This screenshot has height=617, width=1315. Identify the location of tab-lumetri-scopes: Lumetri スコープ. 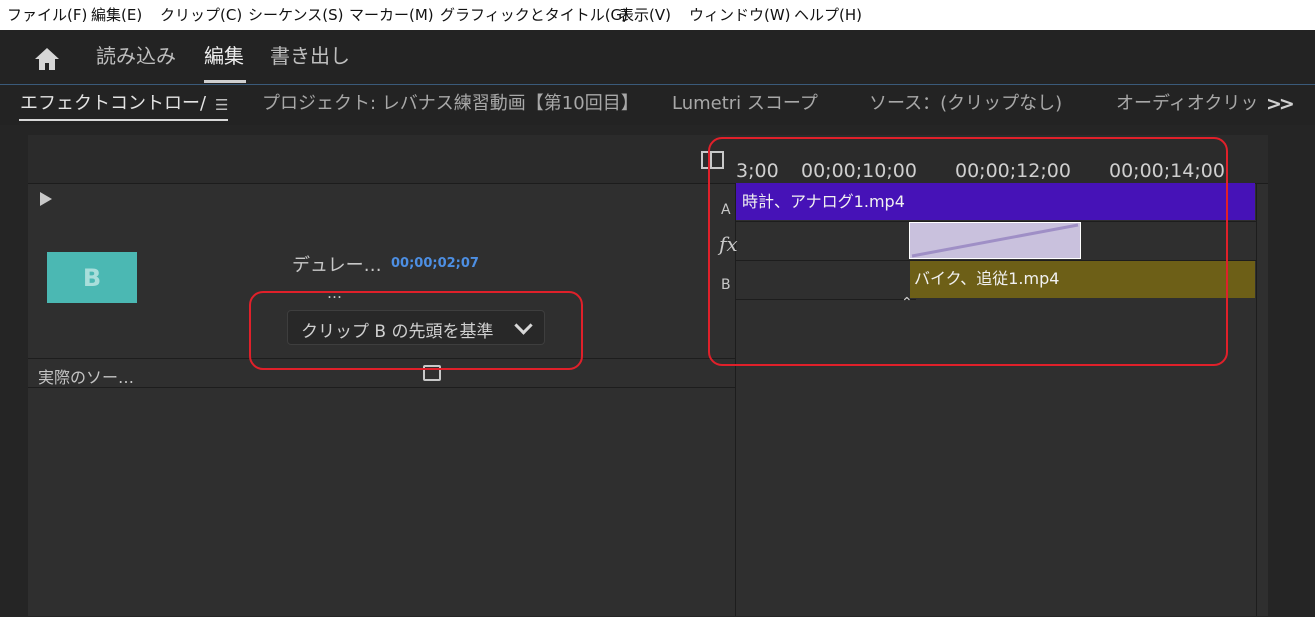
(745, 104).